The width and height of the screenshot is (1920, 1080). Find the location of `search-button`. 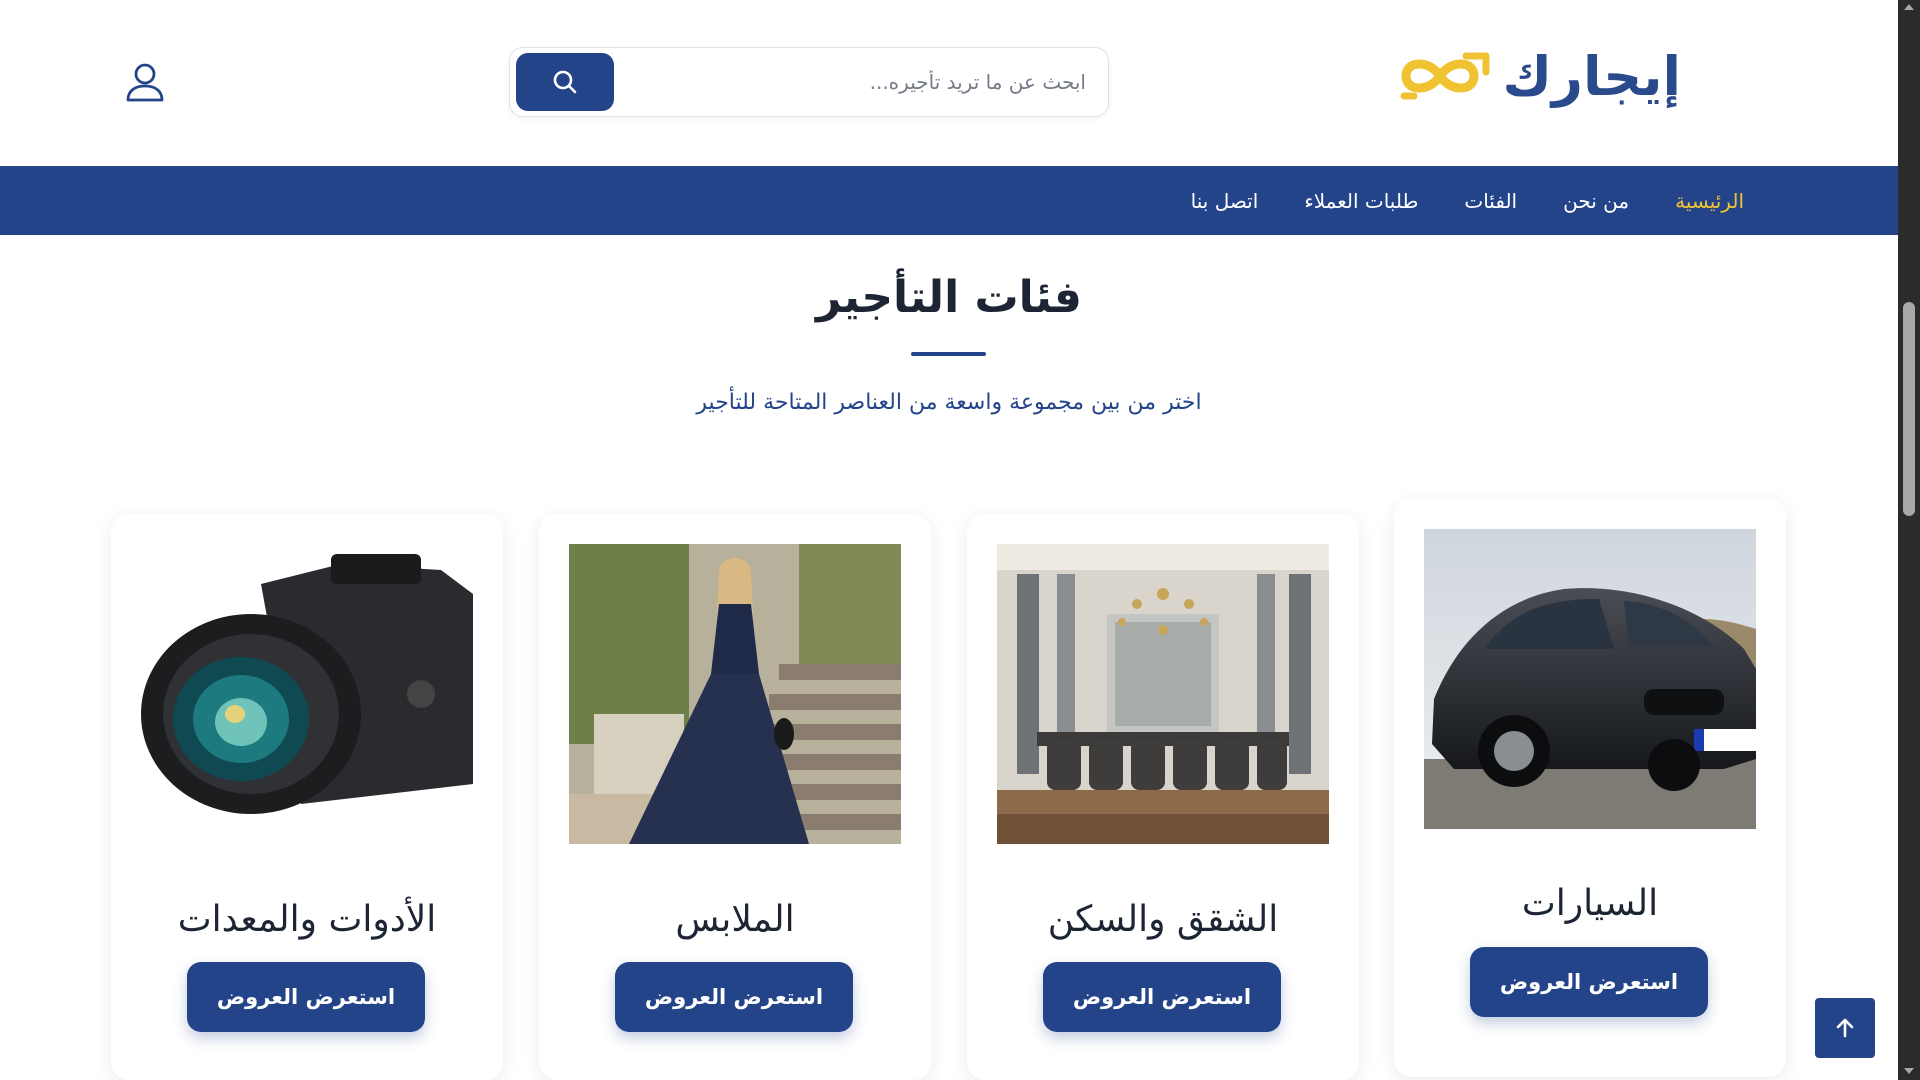

search-button is located at coordinates (565, 82).